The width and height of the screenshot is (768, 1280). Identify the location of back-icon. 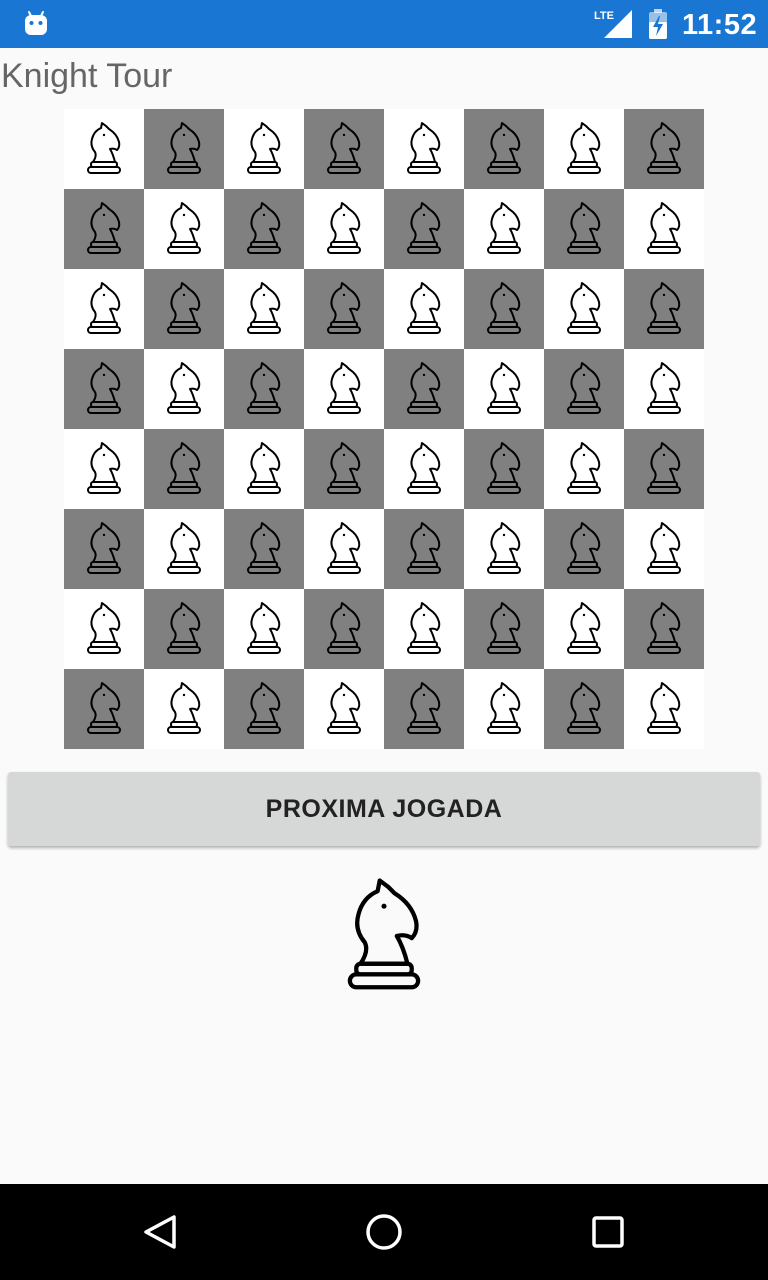
(160, 1232).